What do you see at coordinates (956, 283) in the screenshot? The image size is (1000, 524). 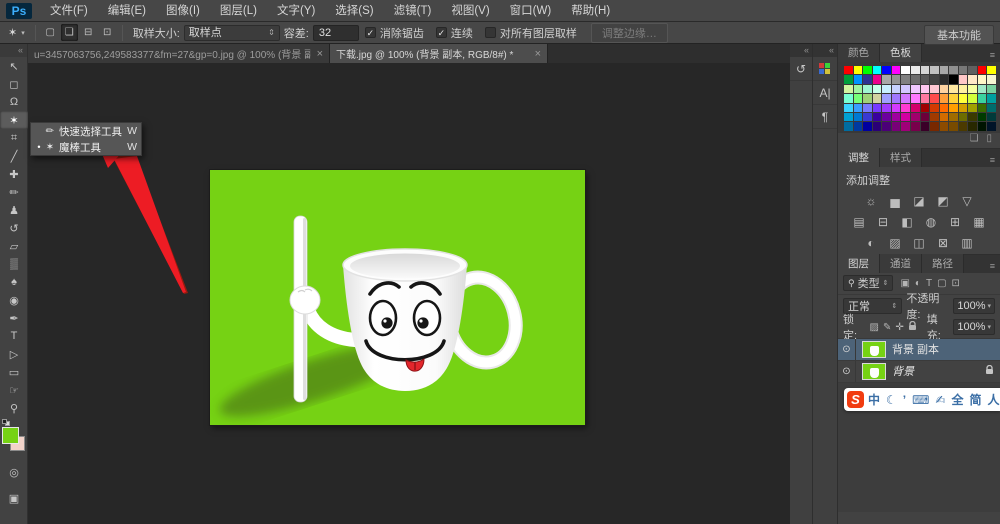 I see `filter-smart-icon: ⊡` at bounding box center [956, 283].